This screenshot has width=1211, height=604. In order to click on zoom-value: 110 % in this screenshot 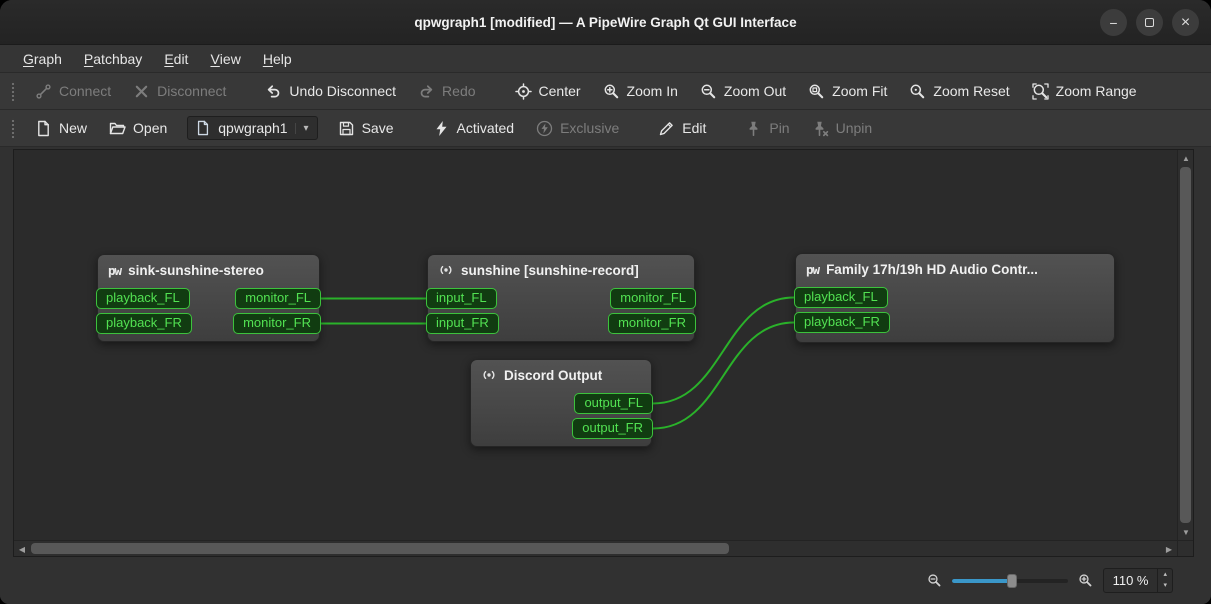, I will do `click(1131, 580)`.